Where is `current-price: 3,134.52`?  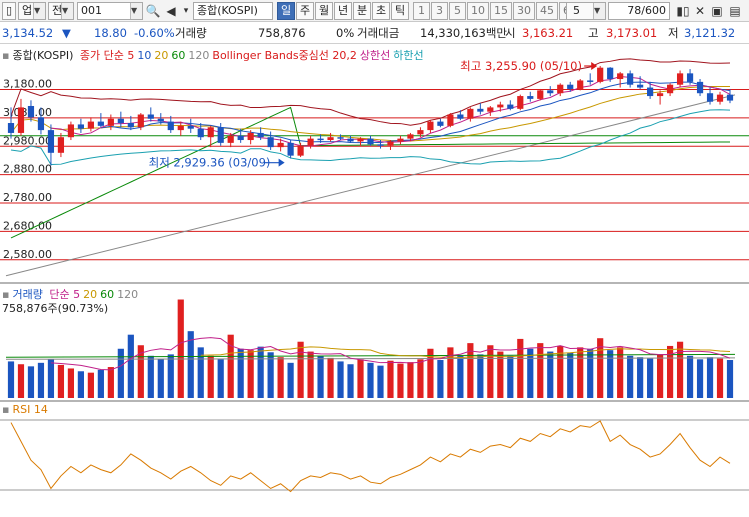
current-price: 3,134.52 is located at coordinates (28, 33).